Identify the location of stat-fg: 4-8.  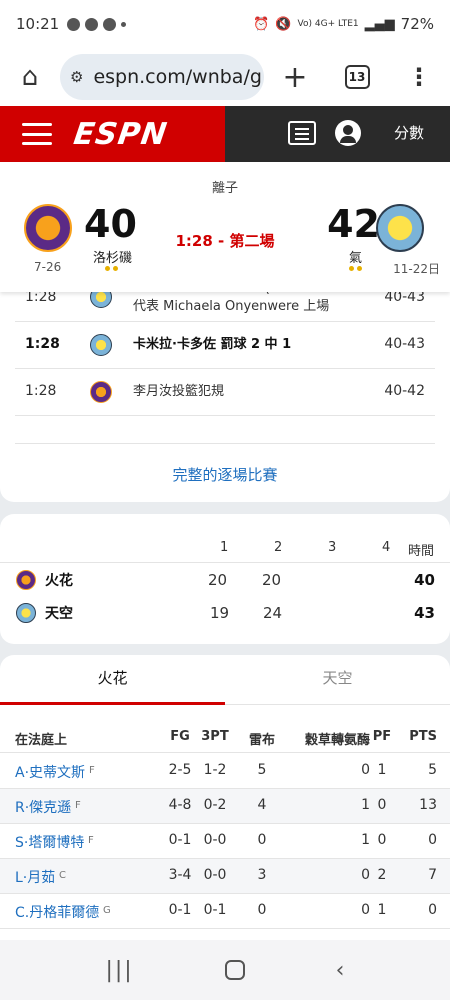
(180, 805).